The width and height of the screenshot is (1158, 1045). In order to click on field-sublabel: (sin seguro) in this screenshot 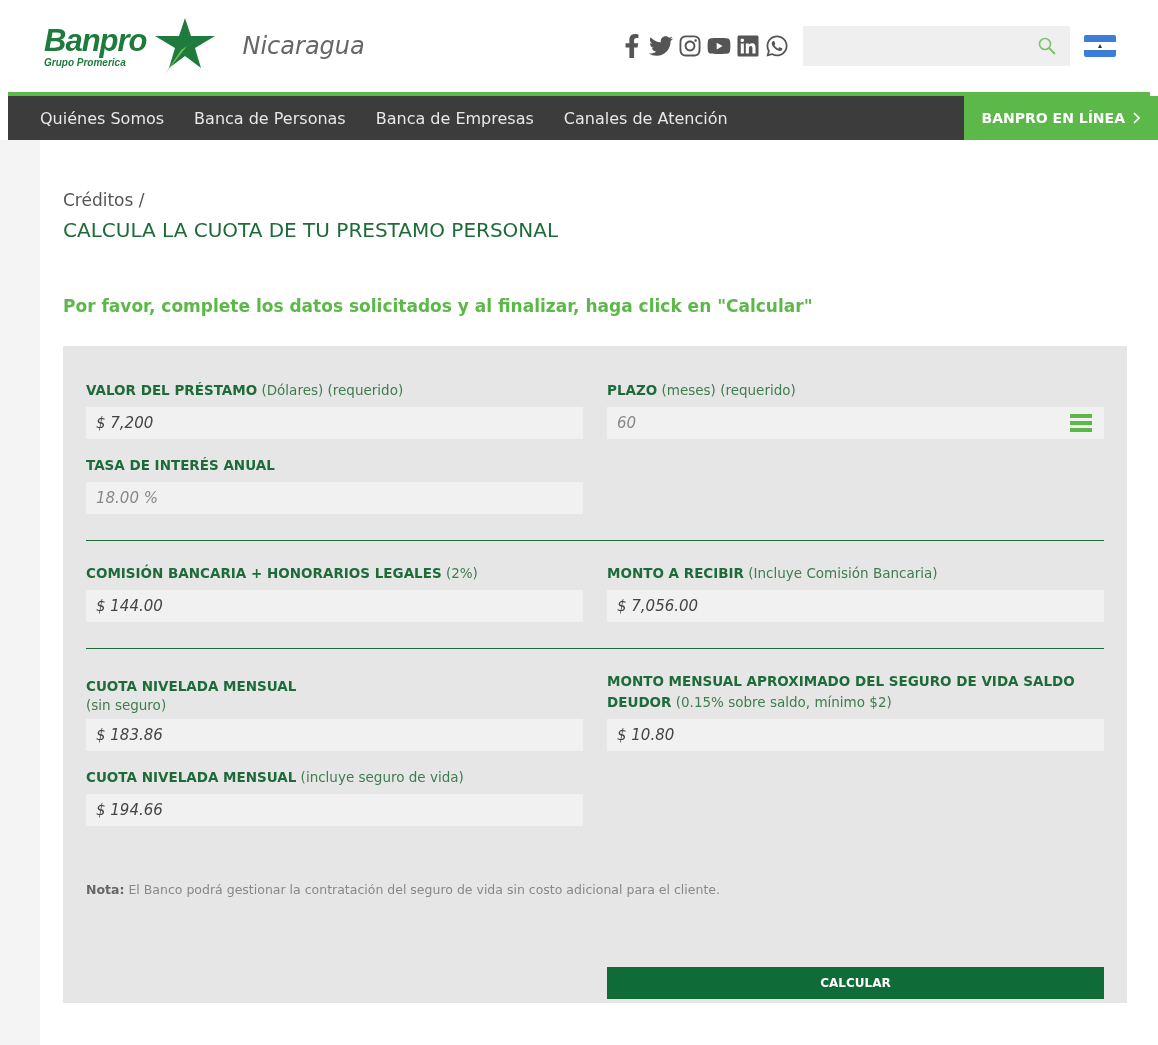, I will do `click(127, 705)`.